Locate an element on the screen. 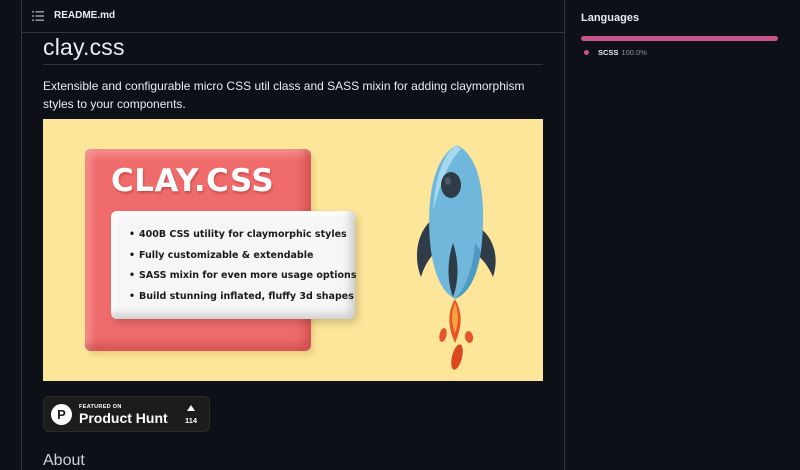 This screenshot has height=470, width=800. list-icon is located at coordinates (38, 16).